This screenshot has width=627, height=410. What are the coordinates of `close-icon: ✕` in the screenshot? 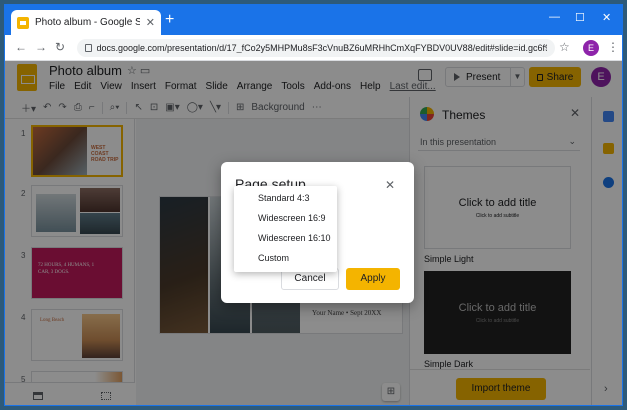 It's located at (390, 185).